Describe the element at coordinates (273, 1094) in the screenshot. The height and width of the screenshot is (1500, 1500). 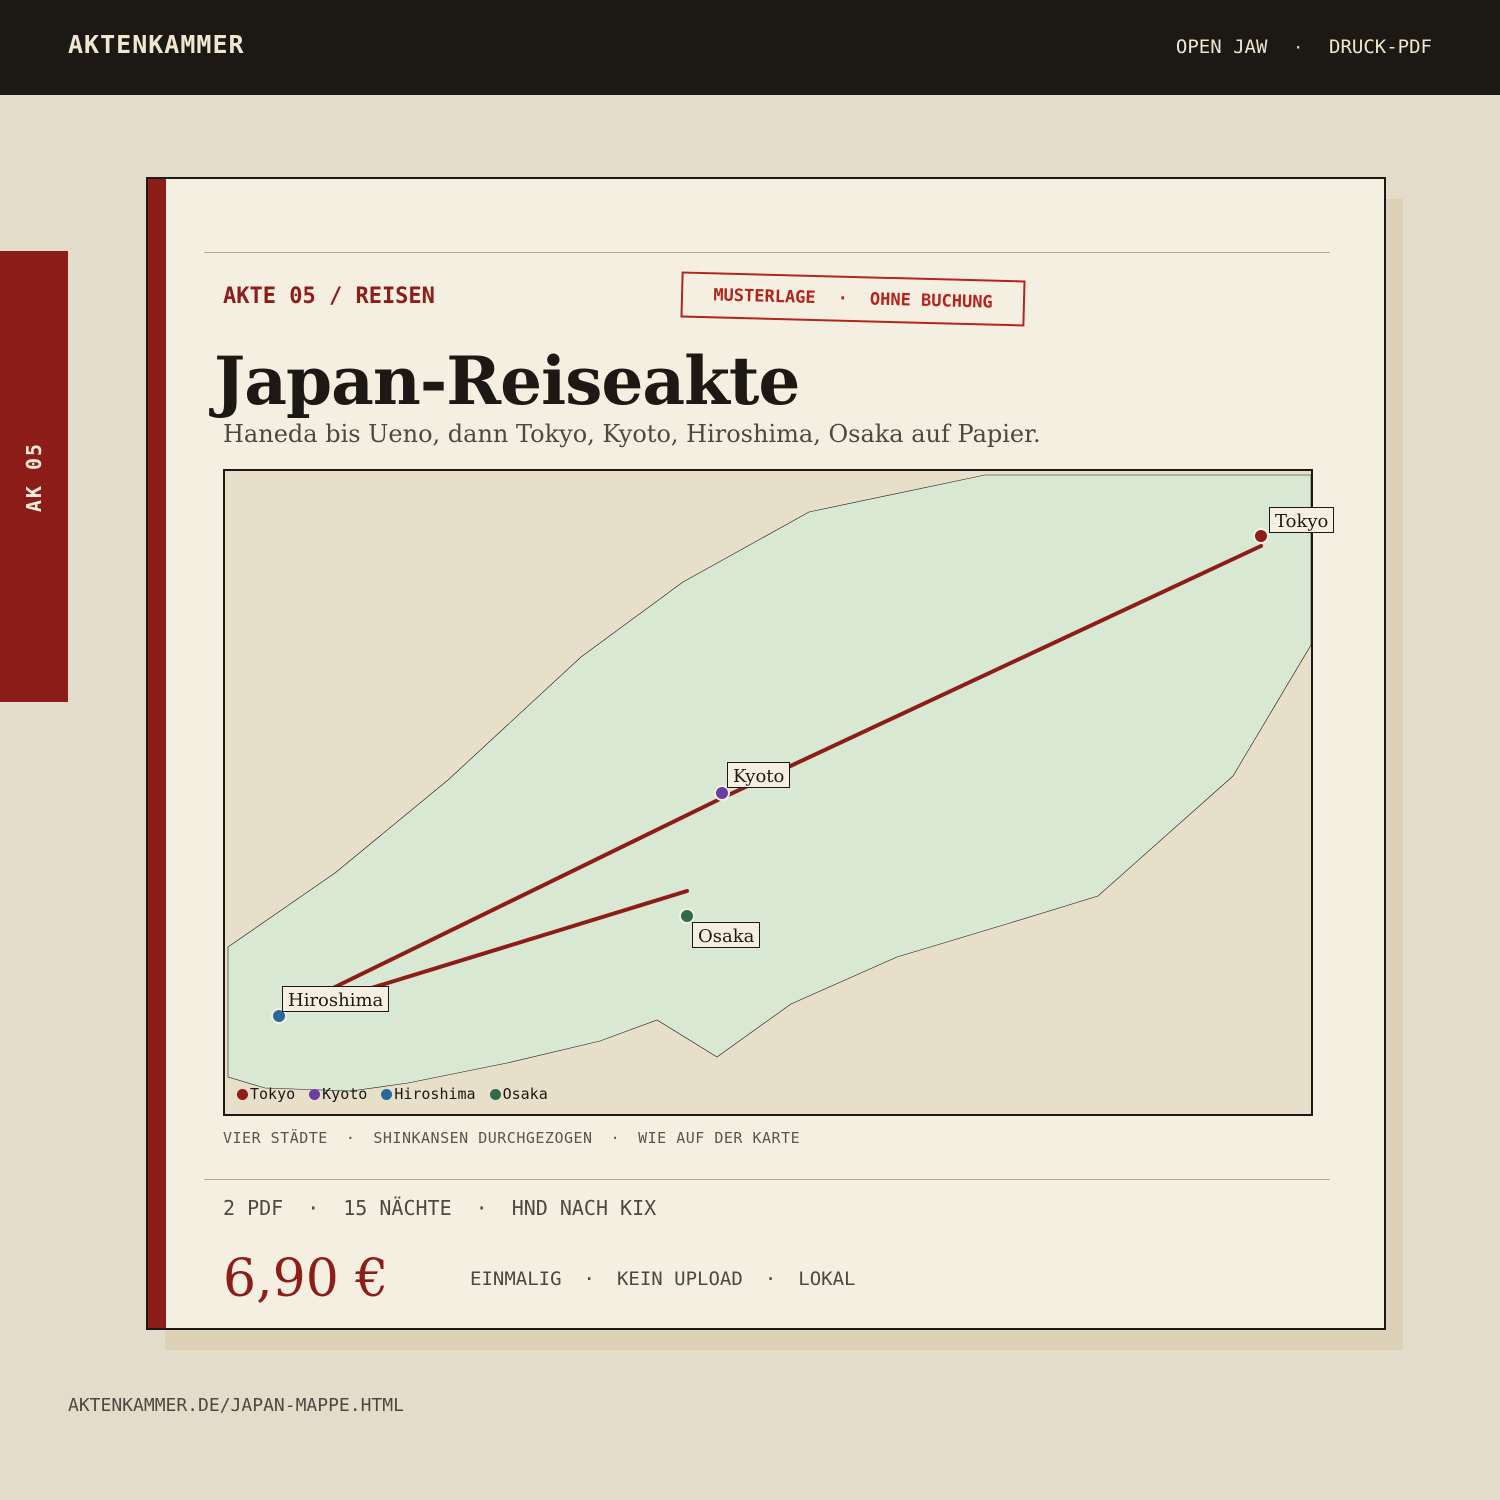
I see `legend-label-tokyo: Tokyo` at that location.